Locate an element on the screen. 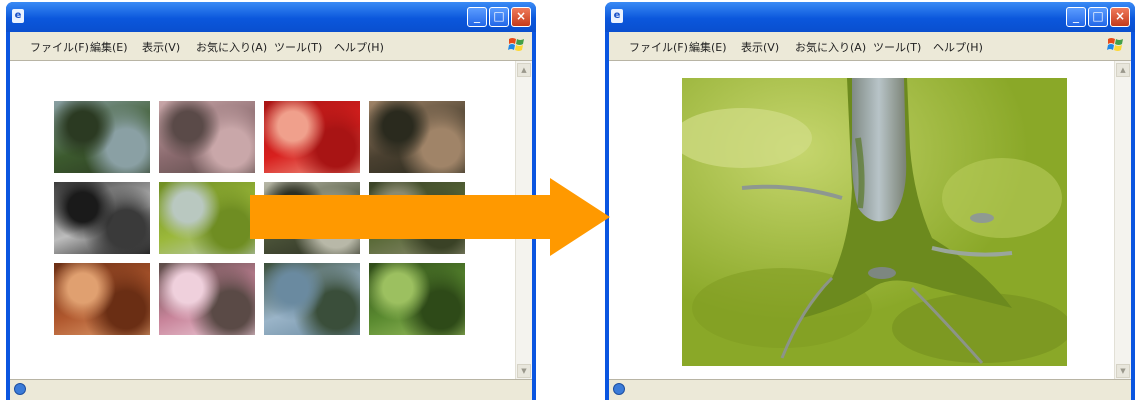 This screenshot has width=1139, height=401. thumbnail-wooden-roof is located at coordinates (102, 299).